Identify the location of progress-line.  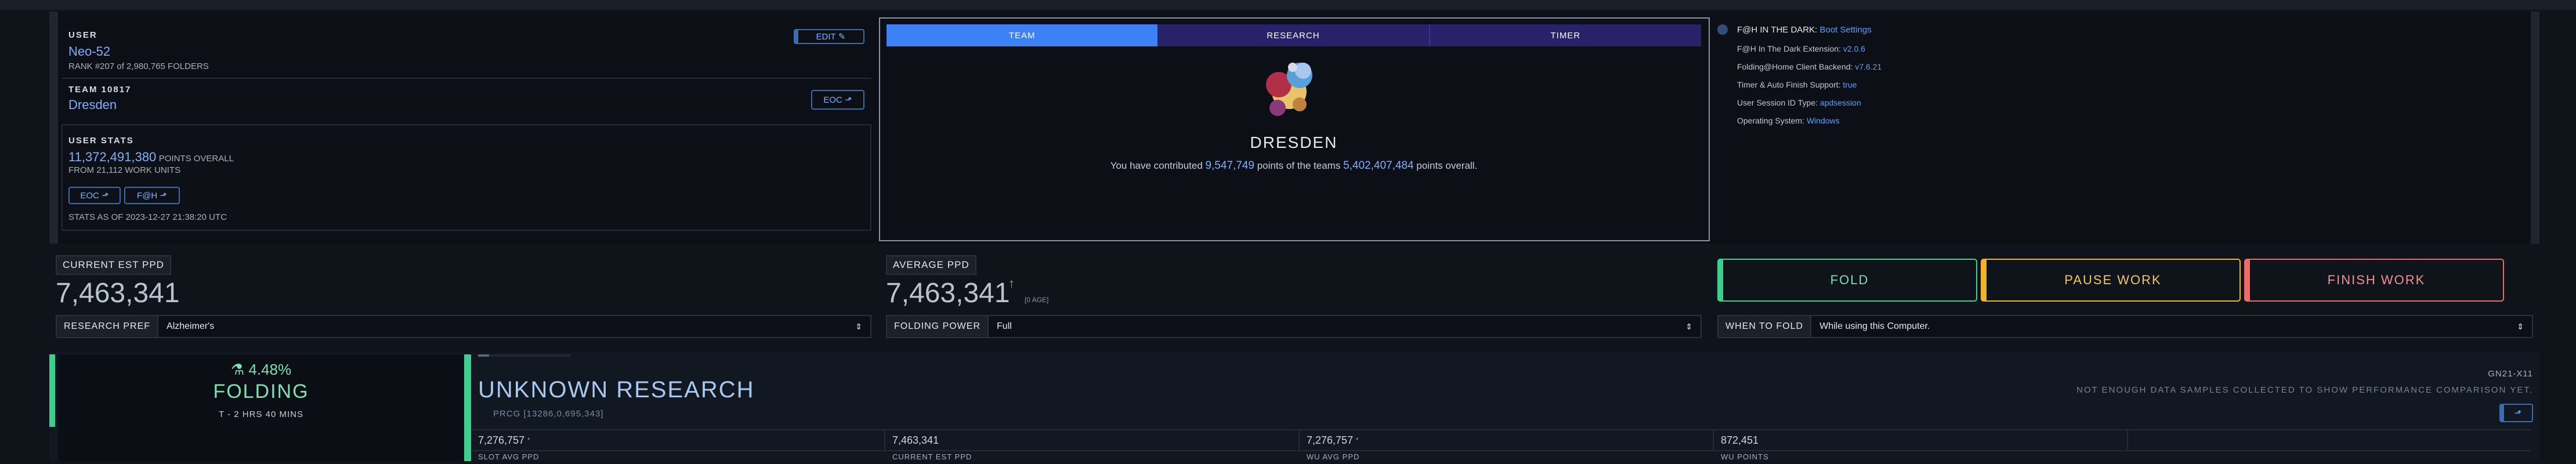
(467, 407).